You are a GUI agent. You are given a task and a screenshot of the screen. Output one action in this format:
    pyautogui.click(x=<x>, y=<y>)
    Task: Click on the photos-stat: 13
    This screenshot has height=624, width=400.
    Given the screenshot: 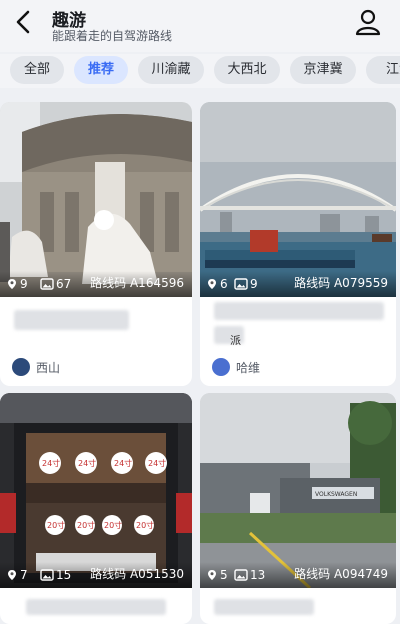 What is the action you would take?
    pyautogui.click(x=249, y=575)
    